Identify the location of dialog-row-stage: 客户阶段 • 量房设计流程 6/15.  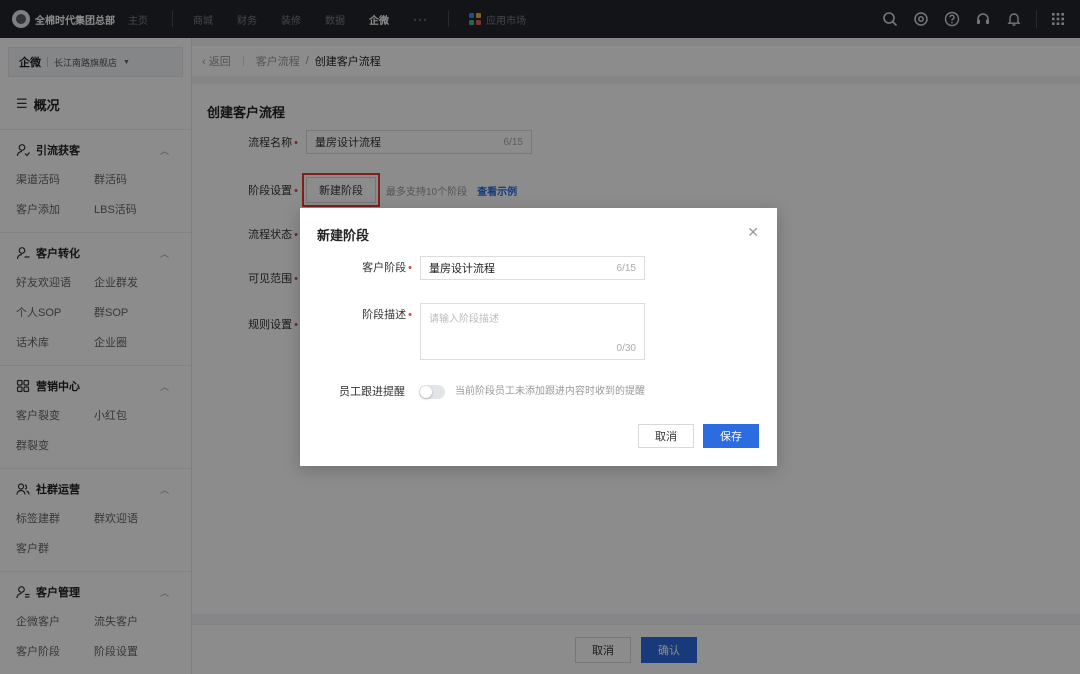
(472, 268).